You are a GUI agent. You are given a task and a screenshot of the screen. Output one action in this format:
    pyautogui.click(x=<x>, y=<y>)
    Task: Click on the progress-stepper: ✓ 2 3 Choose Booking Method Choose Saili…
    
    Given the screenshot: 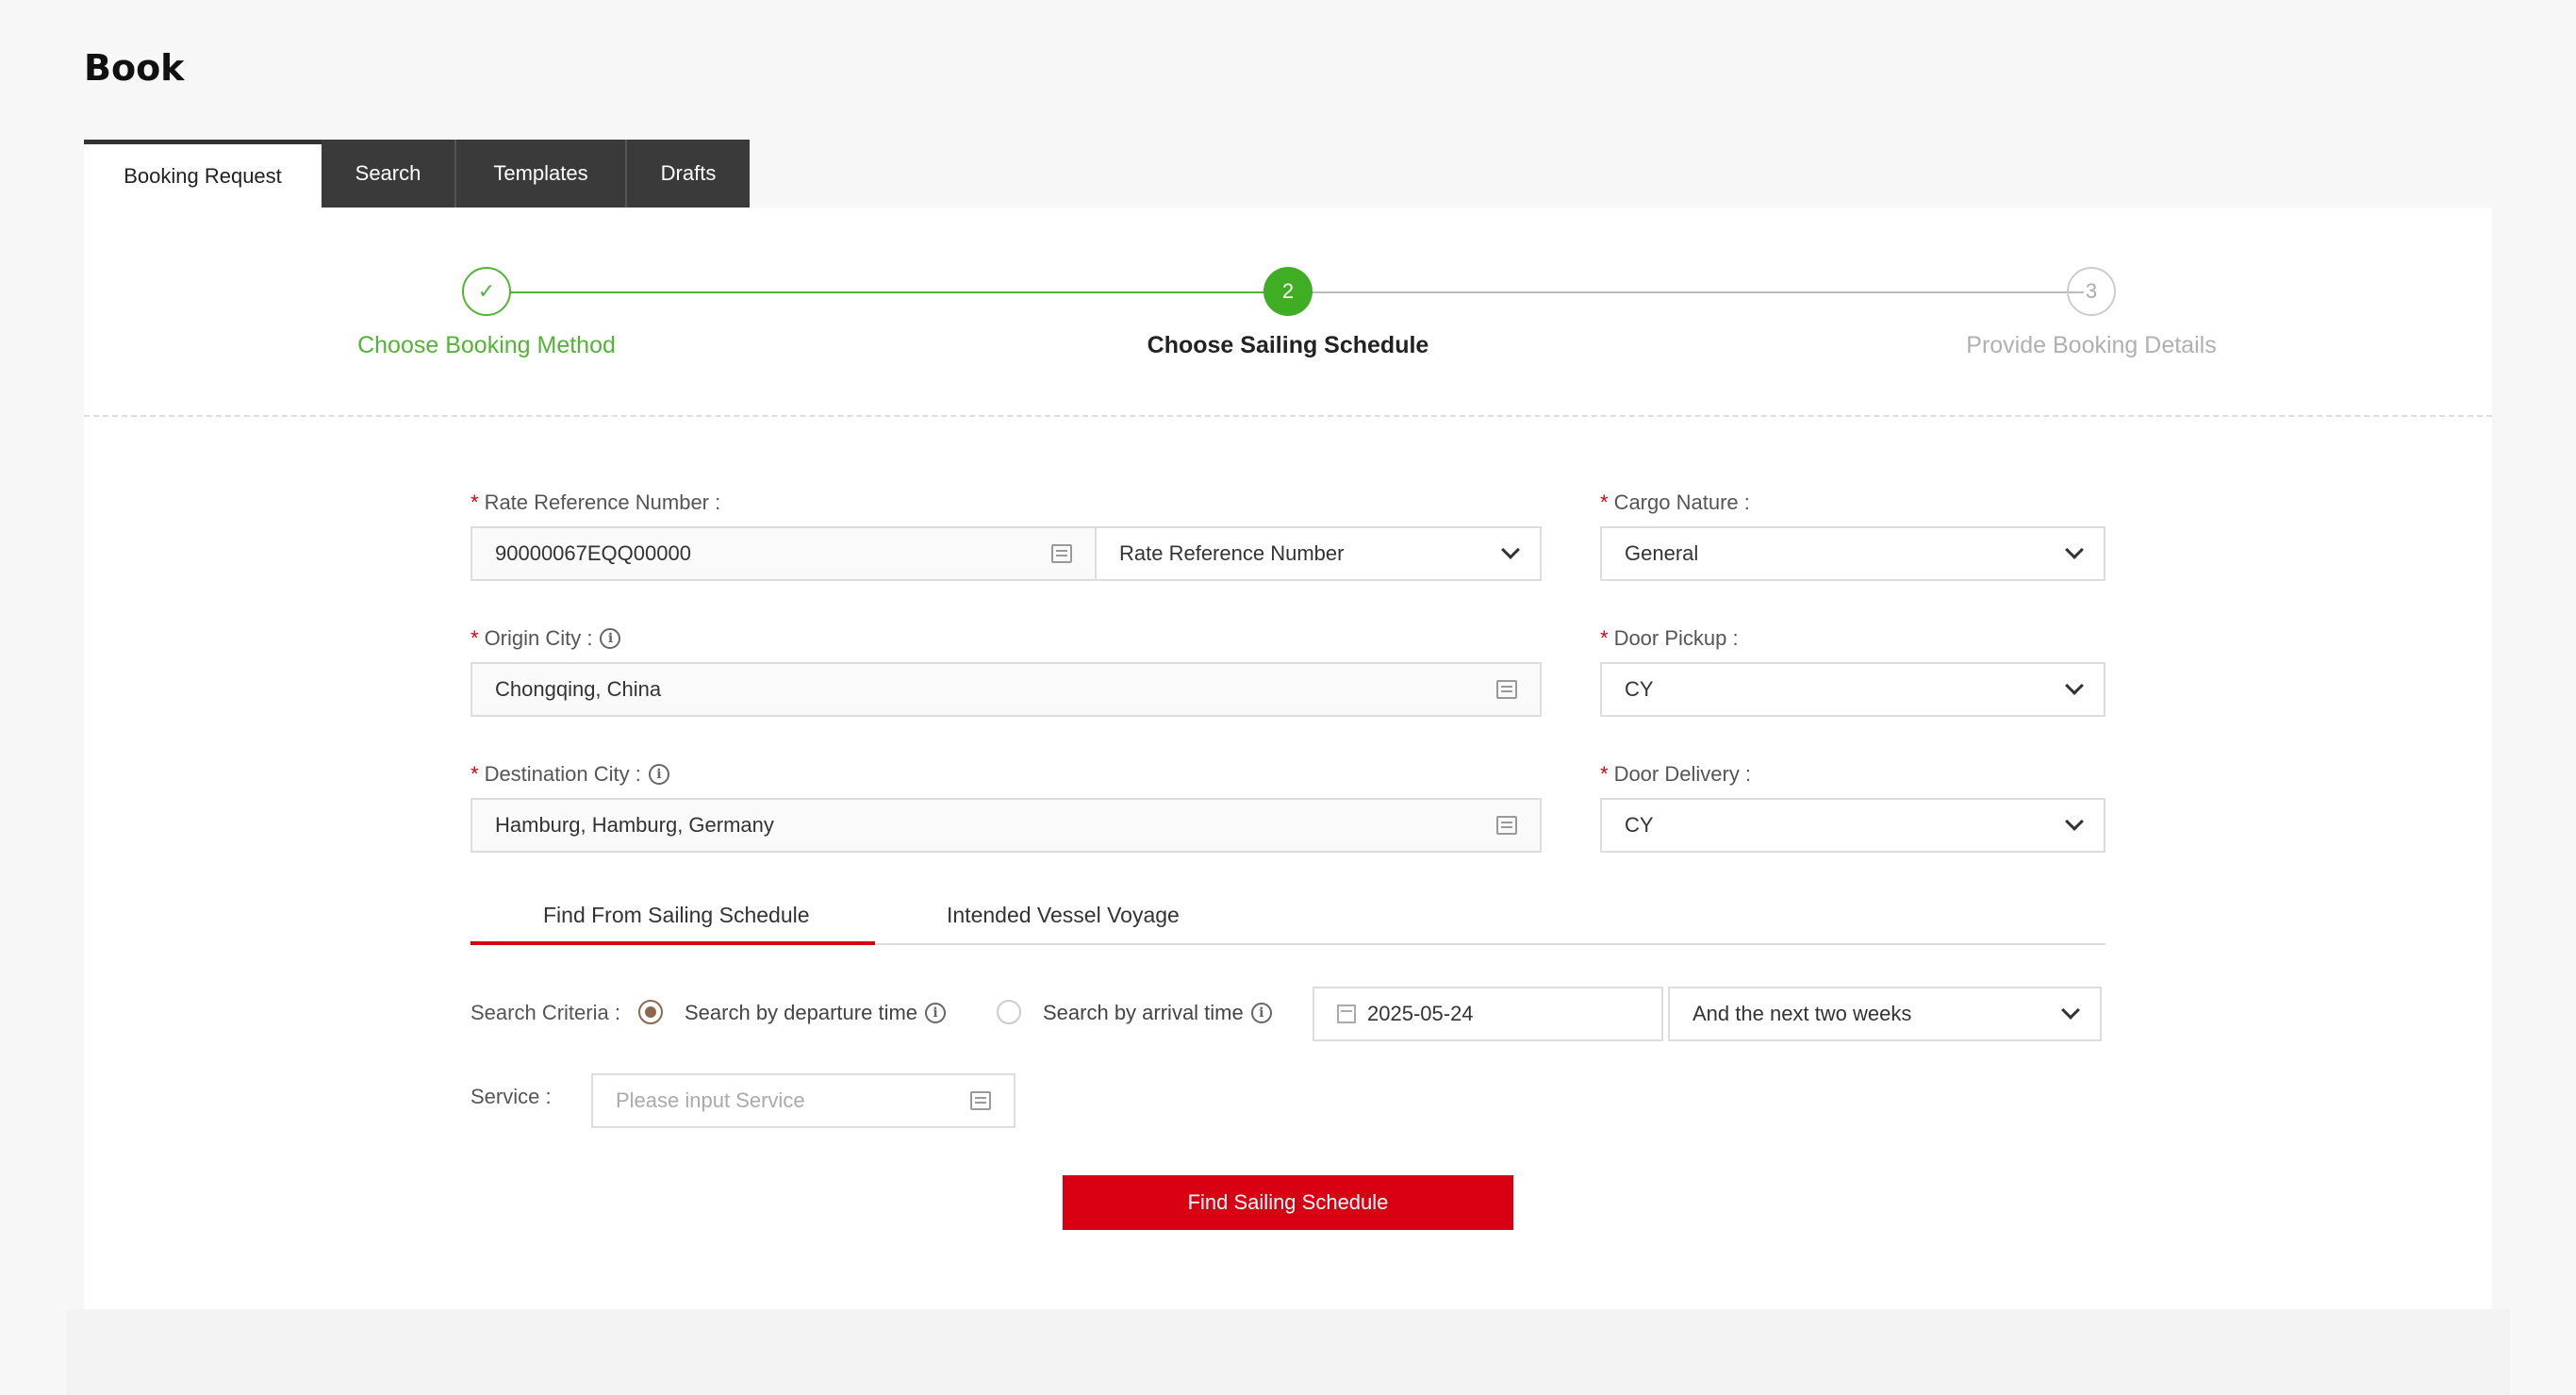 What is the action you would take?
    pyautogui.click(x=1288, y=313)
    